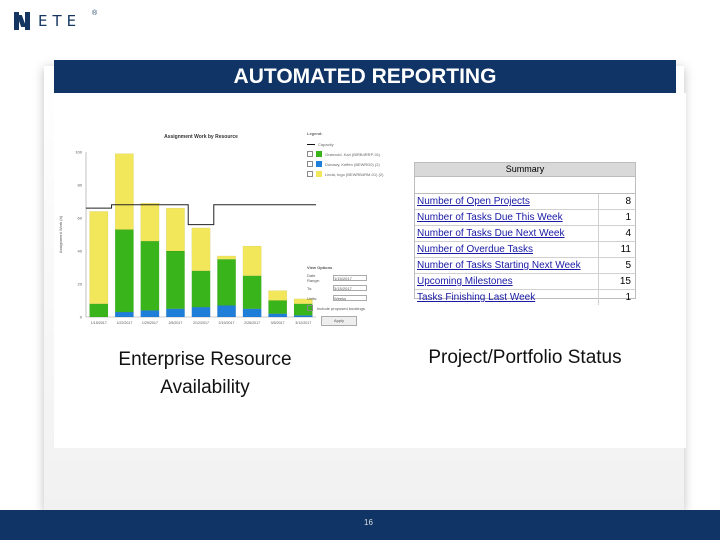 The height and width of the screenshot is (540, 720). I want to click on table-row: Number of Overdue Tasks 11, so click(525, 250).